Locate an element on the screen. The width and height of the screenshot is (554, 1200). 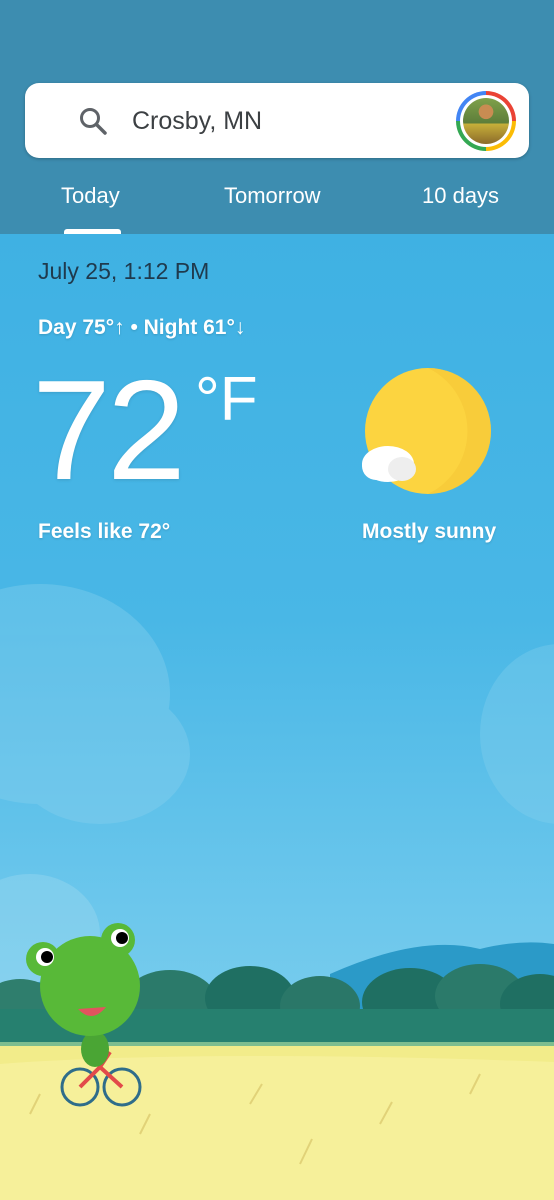
background-cloud-left is located at coordinates (95, 704).